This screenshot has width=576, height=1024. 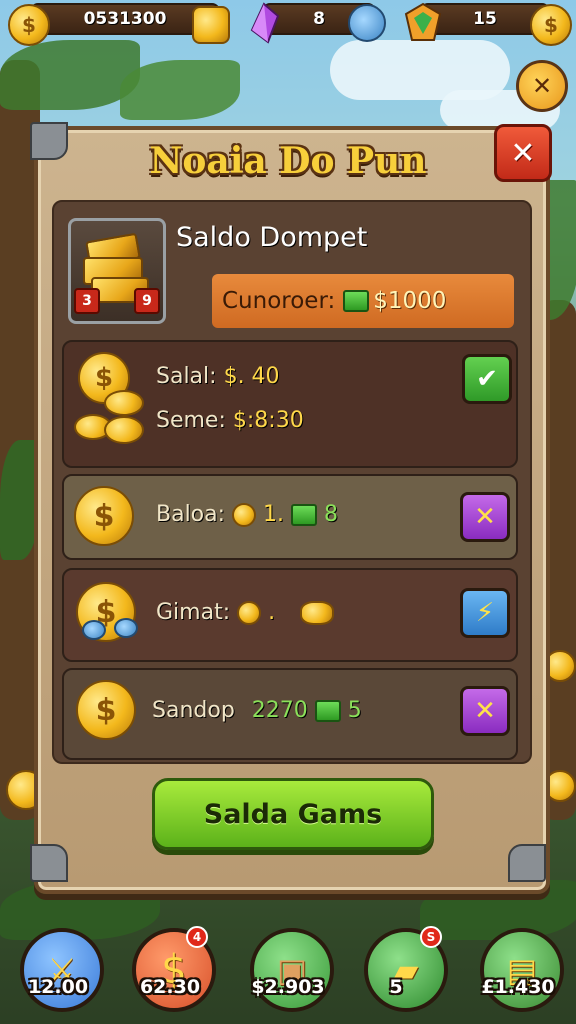 What do you see at coordinates (87, 301) in the screenshot?
I see `wallet-badge-left: 3` at bounding box center [87, 301].